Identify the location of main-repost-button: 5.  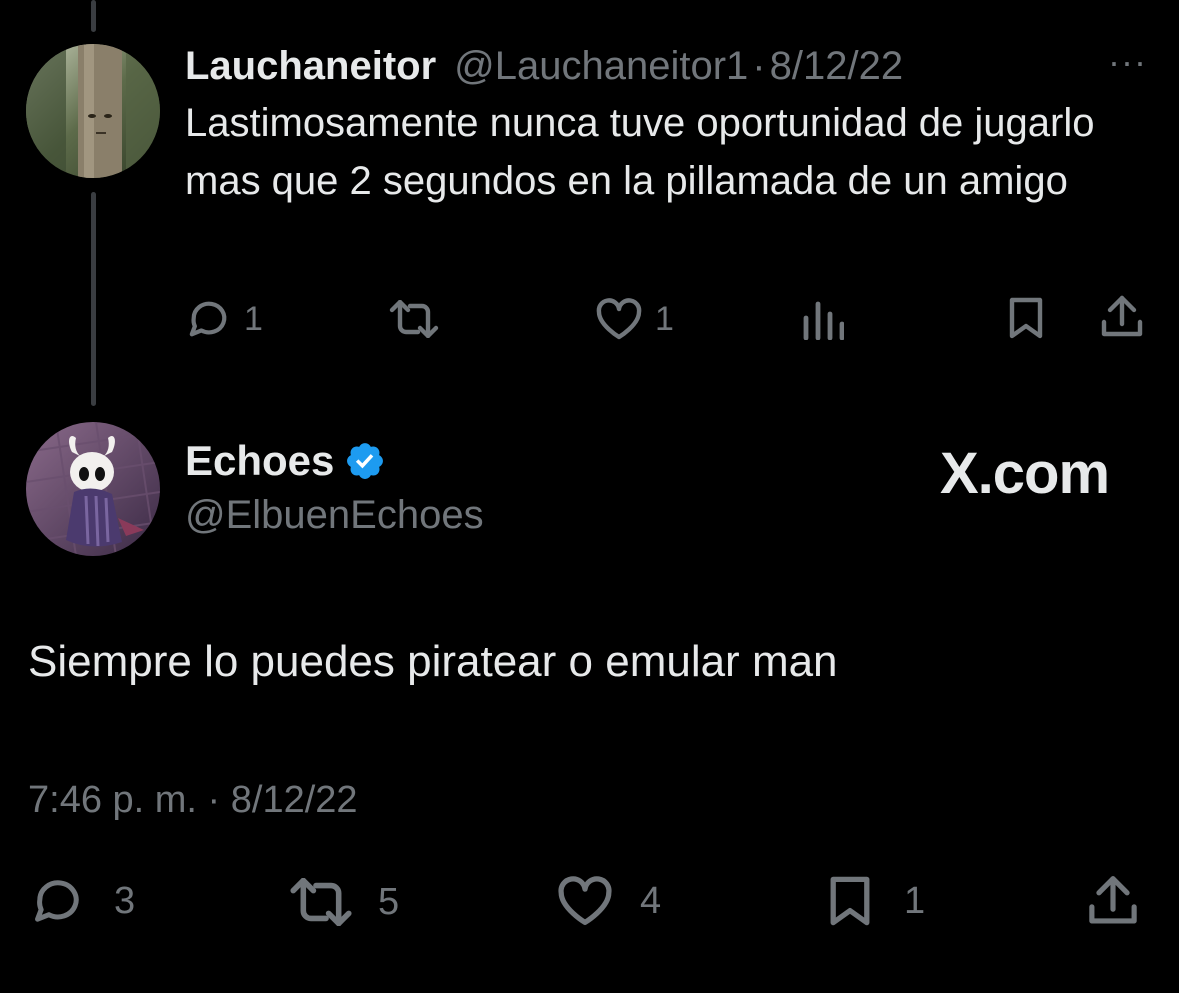
(343, 902).